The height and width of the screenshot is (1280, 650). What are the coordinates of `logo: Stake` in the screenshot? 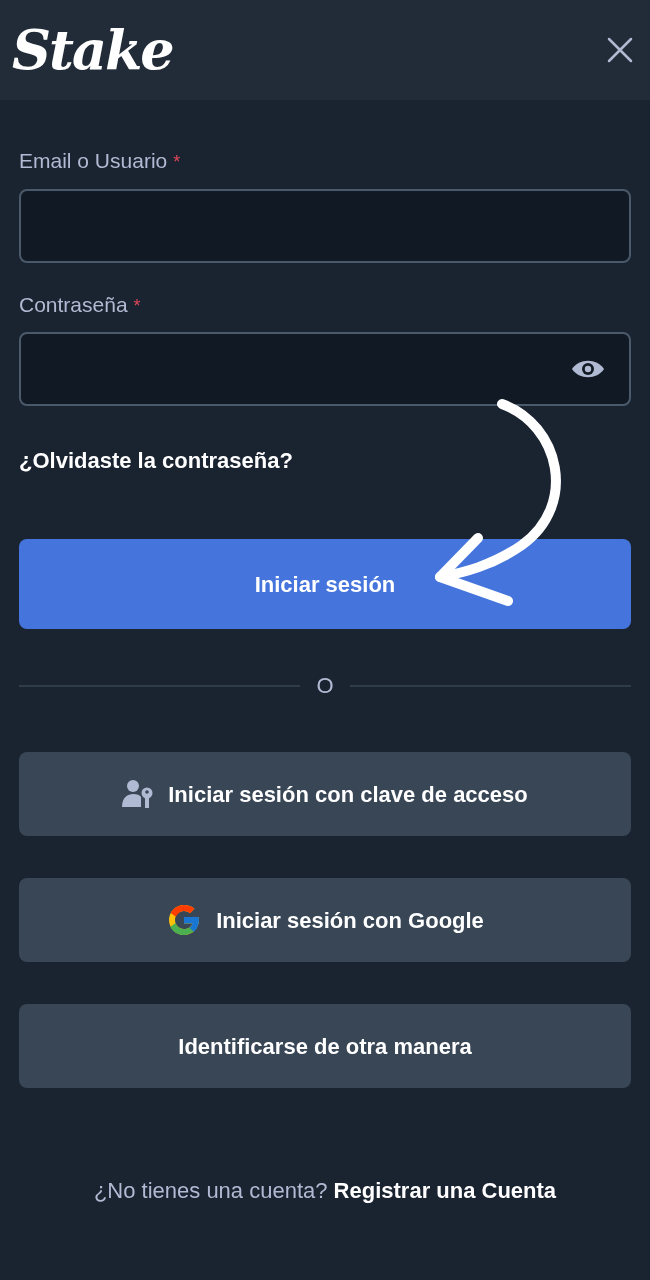 It's located at (92, 50).